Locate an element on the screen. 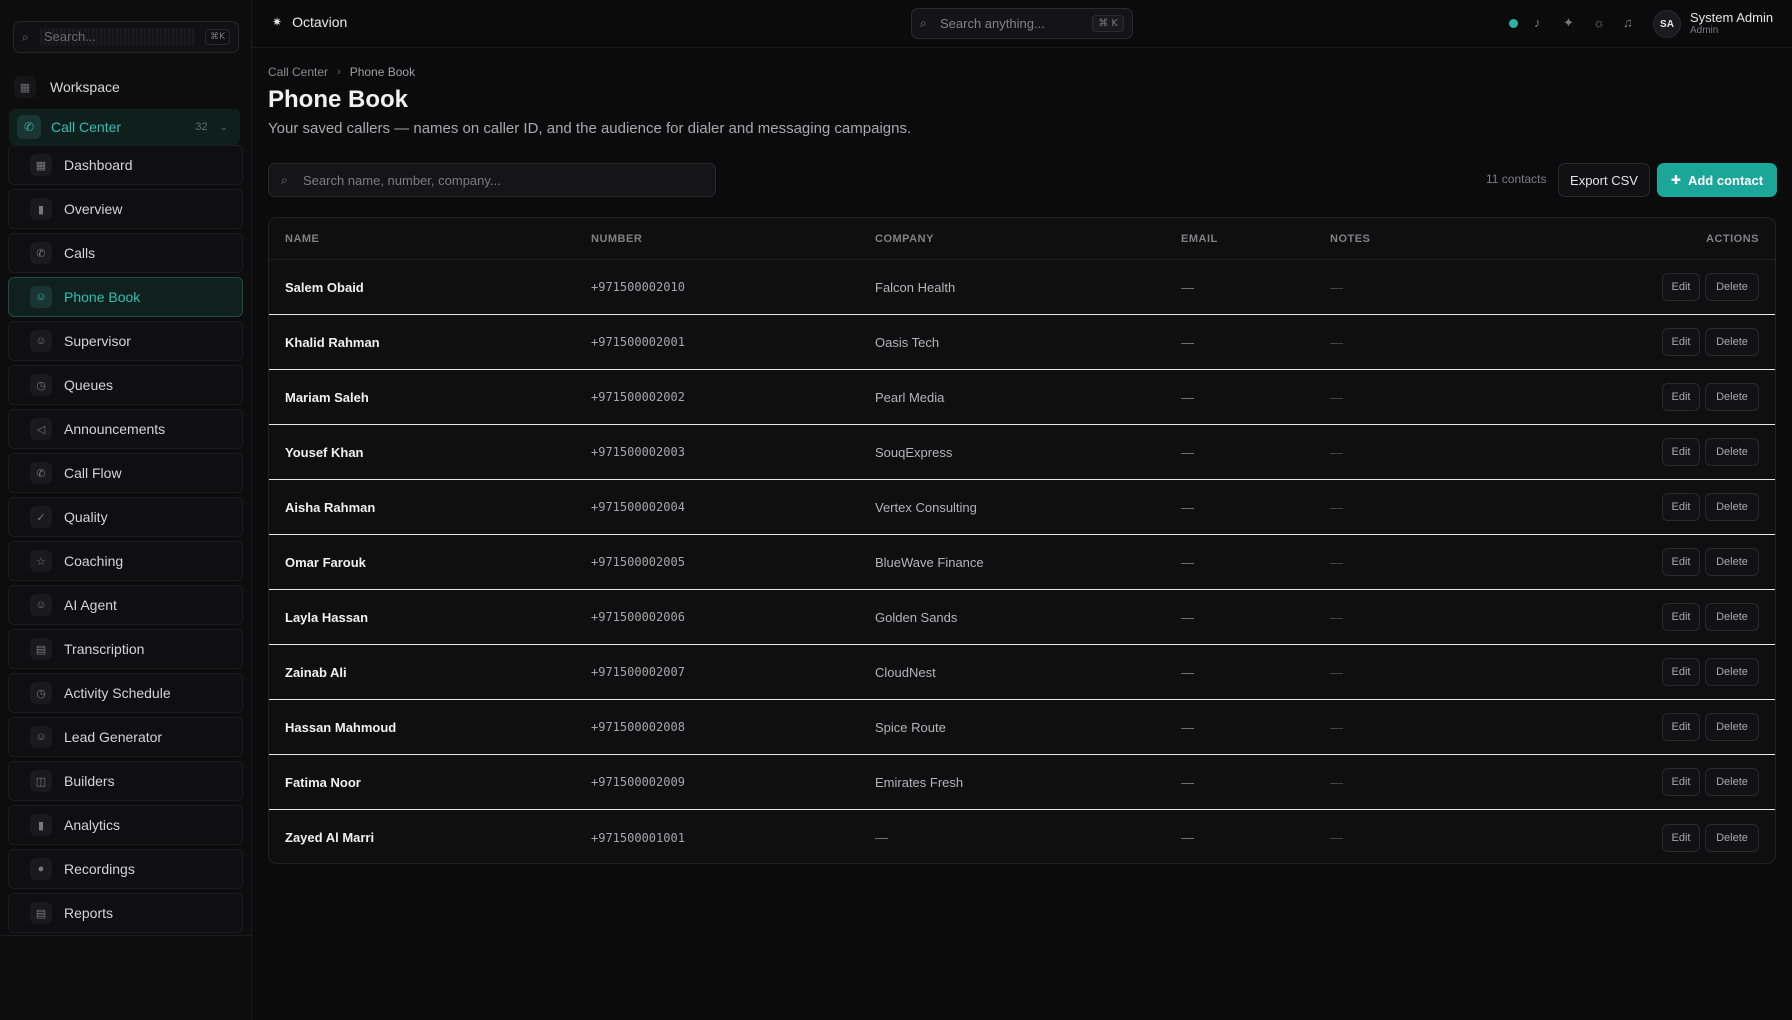 The height and width of the screenshot is (1020, 1792). sparkle-icon: ✦ is located at coordinates (1568, 23).